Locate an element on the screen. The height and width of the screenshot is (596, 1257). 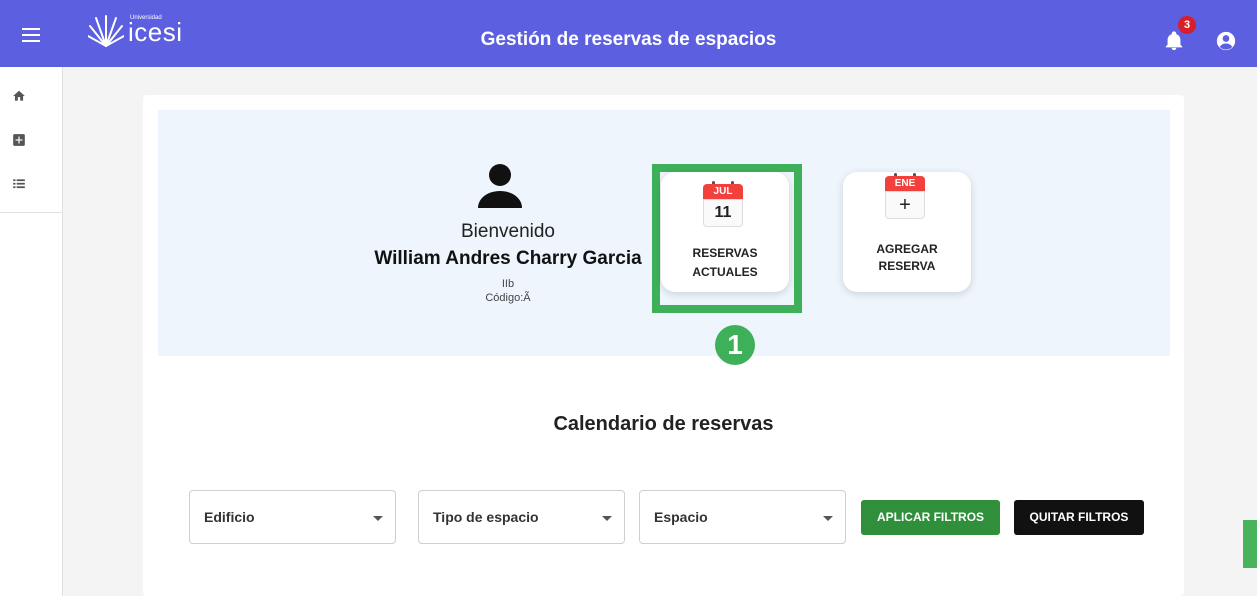
calendar-day: 11 is located at coordinates (723, 213).